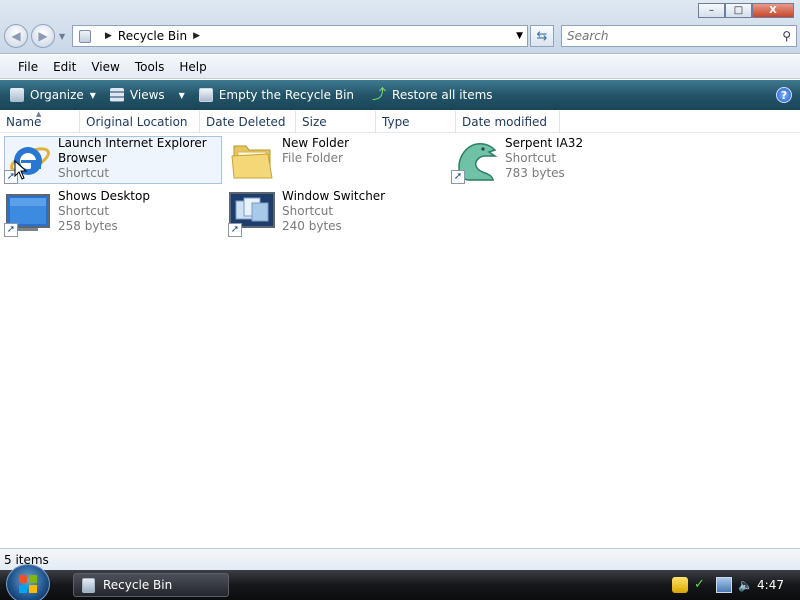 Image resolution: width=800 pixels, height=600 pixels. I want to click on column-type-label: Type, so click(396, 122).